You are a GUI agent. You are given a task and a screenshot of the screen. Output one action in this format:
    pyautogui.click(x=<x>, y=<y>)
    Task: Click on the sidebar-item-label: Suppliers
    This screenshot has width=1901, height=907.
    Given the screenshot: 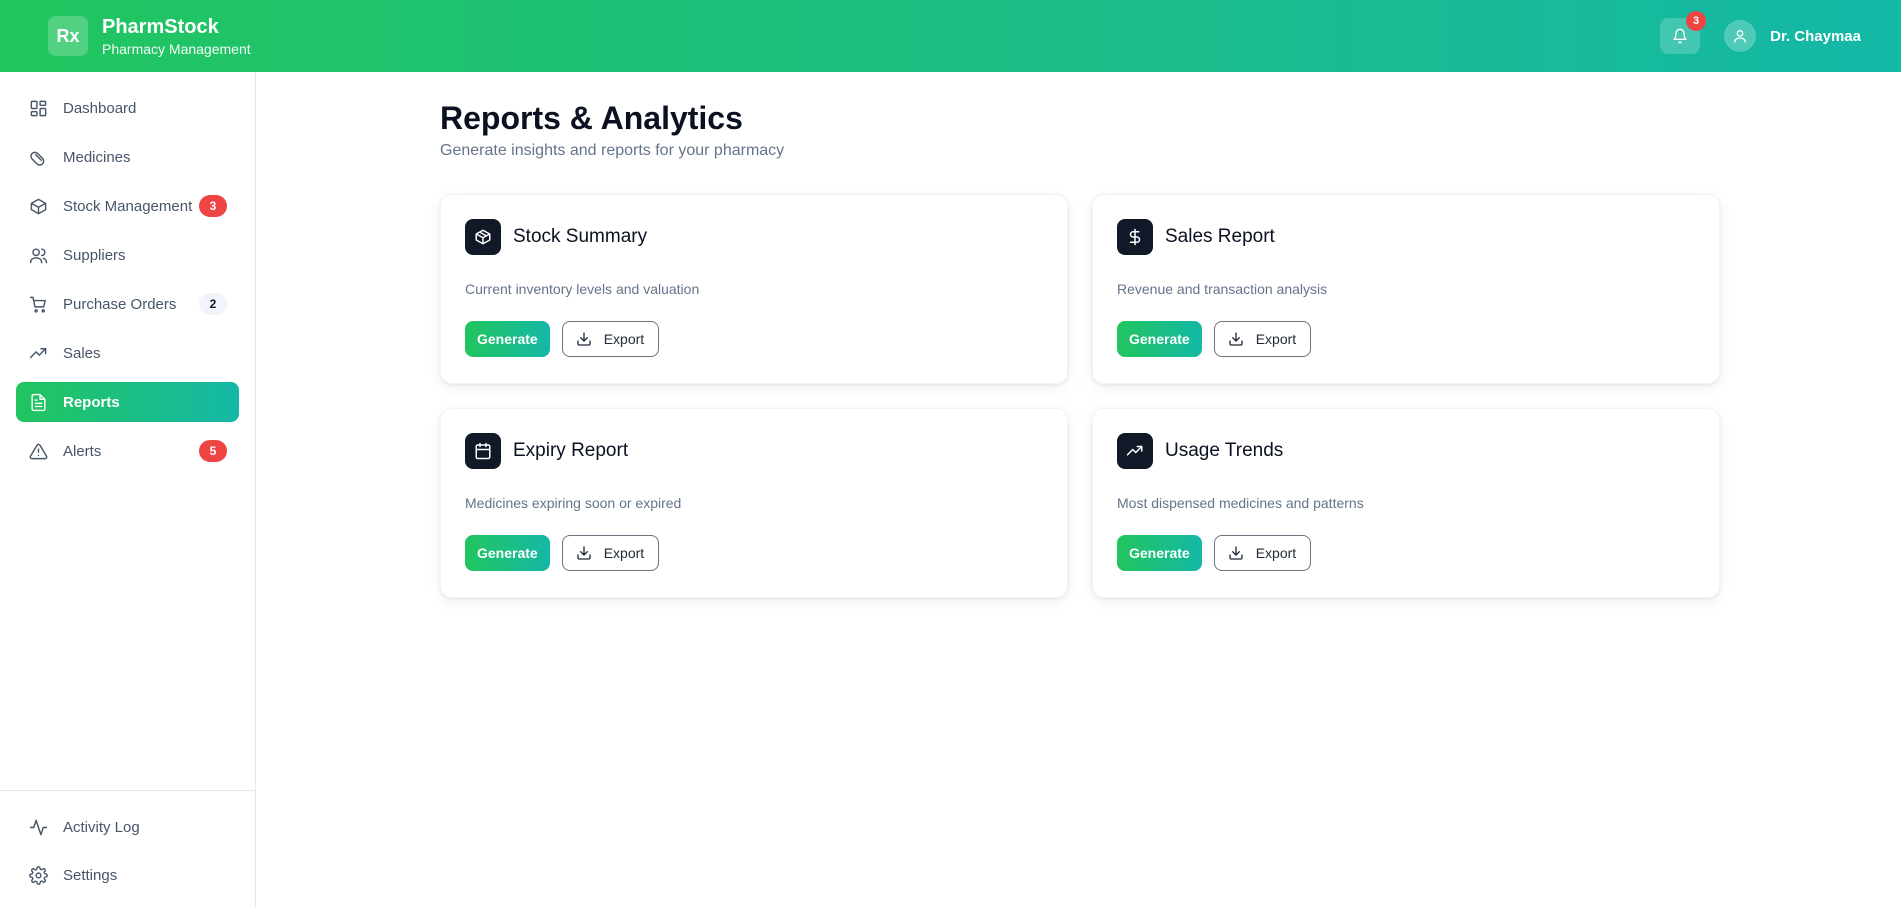 What is the action you would take?
    pyautogui.click(x=94, y=255)
    